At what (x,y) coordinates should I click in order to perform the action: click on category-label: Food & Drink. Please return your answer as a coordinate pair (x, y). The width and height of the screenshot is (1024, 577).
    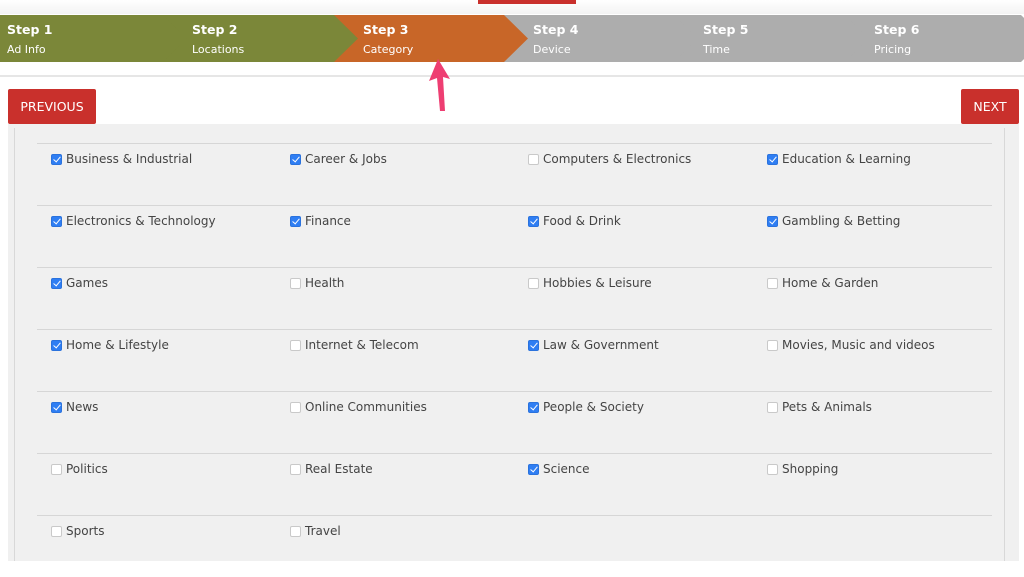
    Looking at the image, I should click on (582, 221).